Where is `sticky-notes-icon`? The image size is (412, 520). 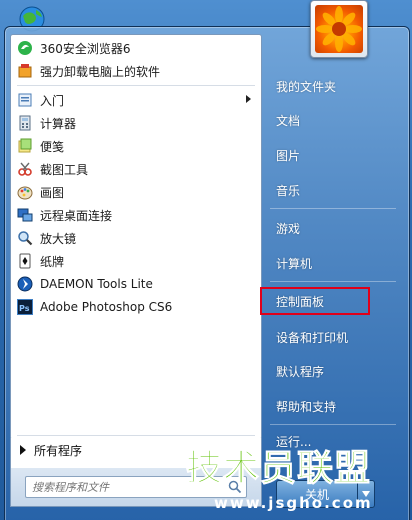
sticky-notes-icon is located at coordinates (25, 146).